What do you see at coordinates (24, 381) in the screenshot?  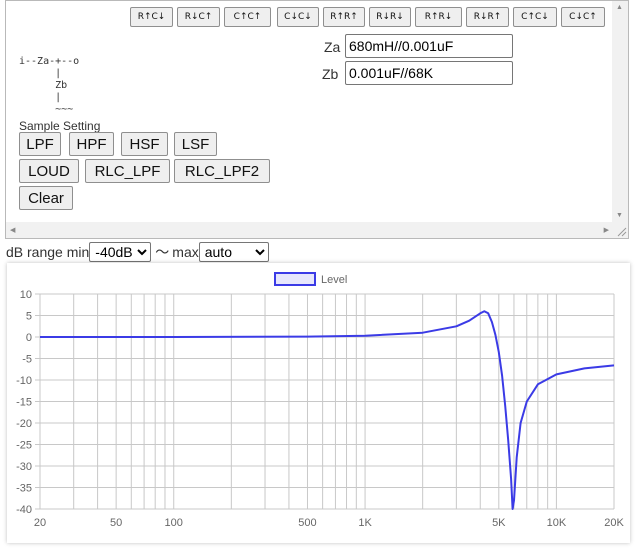 I see `y-tick-label: -10` at bounding box center [24, 381].